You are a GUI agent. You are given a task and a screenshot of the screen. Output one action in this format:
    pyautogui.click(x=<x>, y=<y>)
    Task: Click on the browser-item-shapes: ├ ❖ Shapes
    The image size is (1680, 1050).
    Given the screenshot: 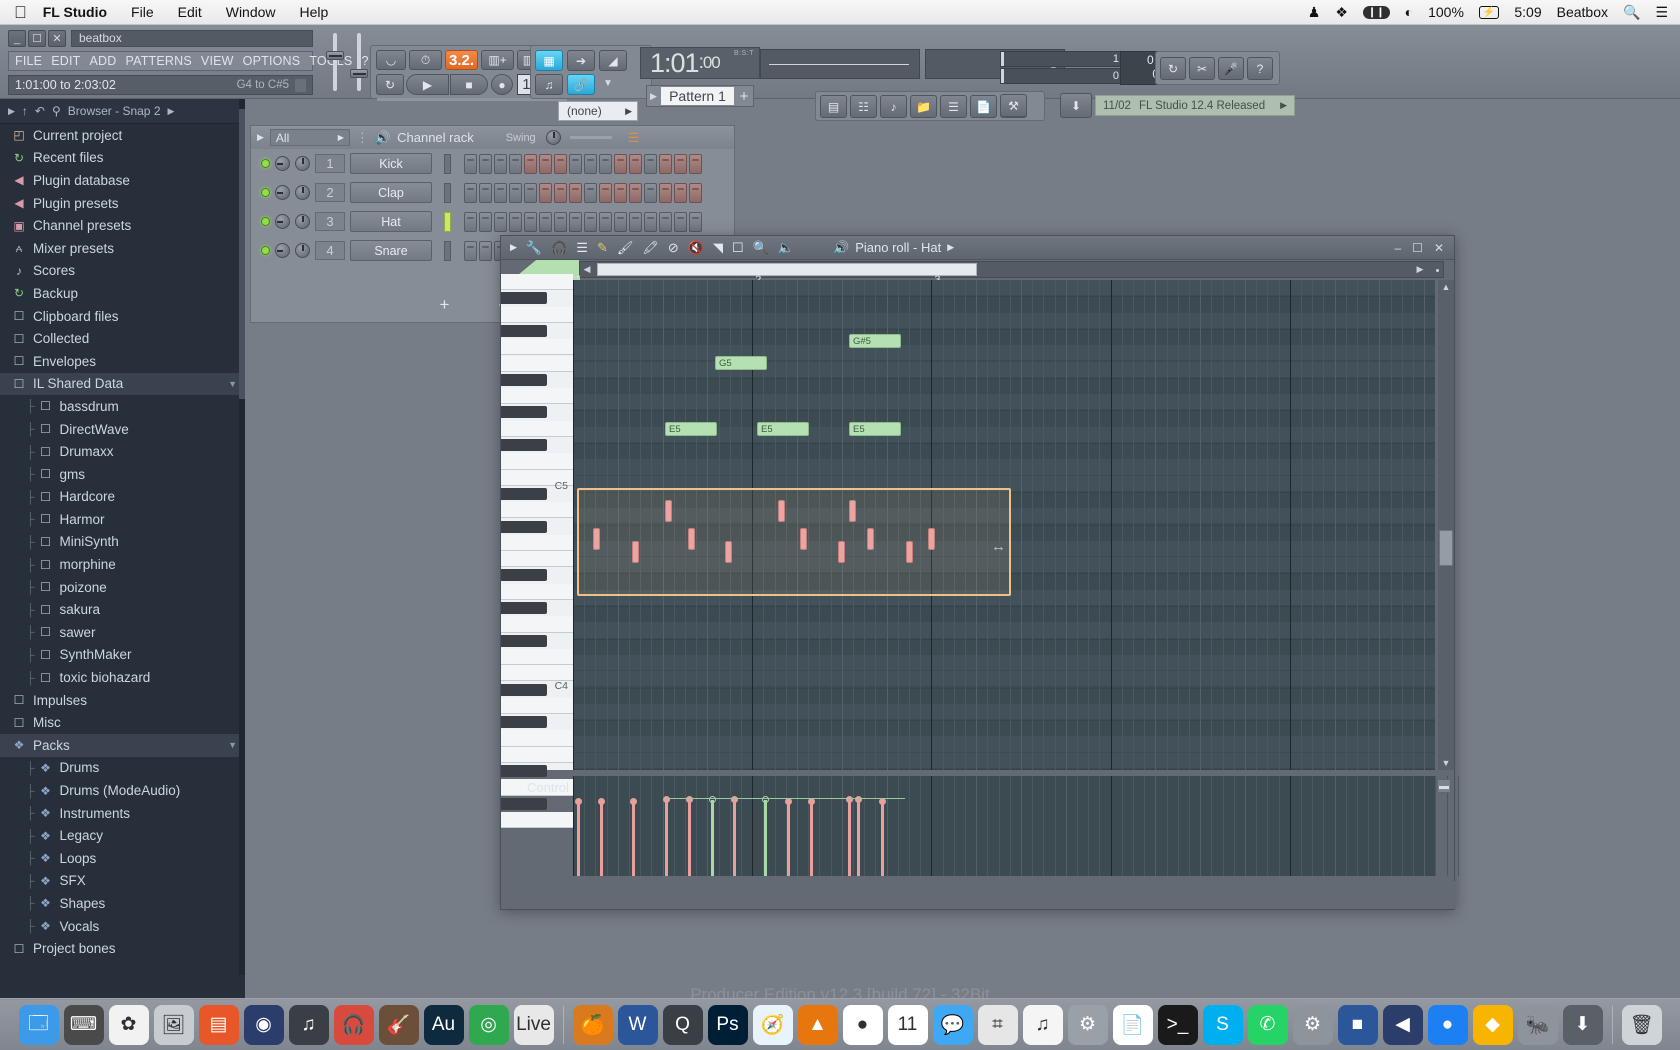 What is the action you would take?
    pyautogui.click(x=122, y=903)
    